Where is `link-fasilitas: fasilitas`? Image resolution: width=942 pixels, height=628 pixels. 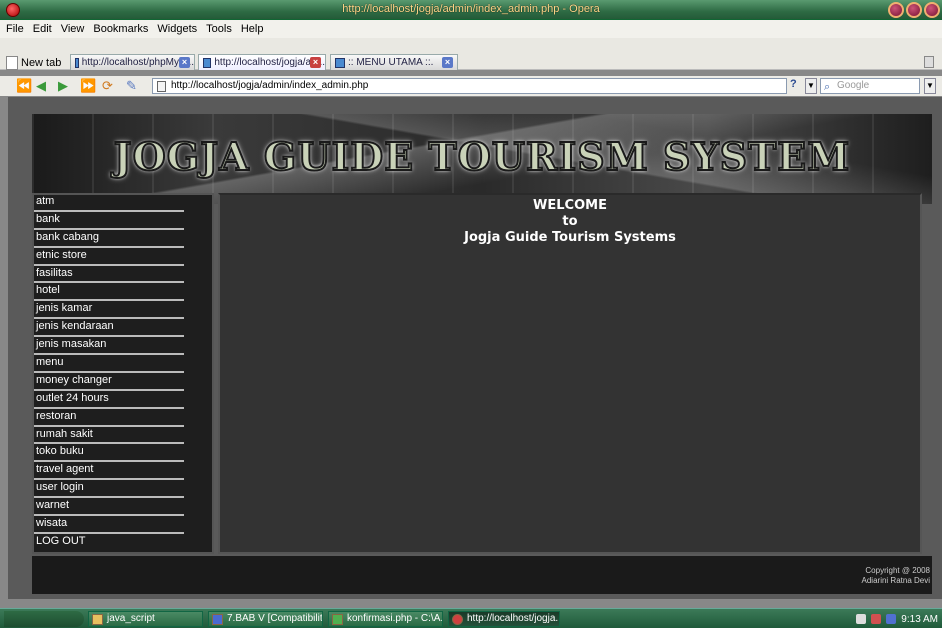
link-fasilitas: fasilitas is located at coordinates (123, 273).